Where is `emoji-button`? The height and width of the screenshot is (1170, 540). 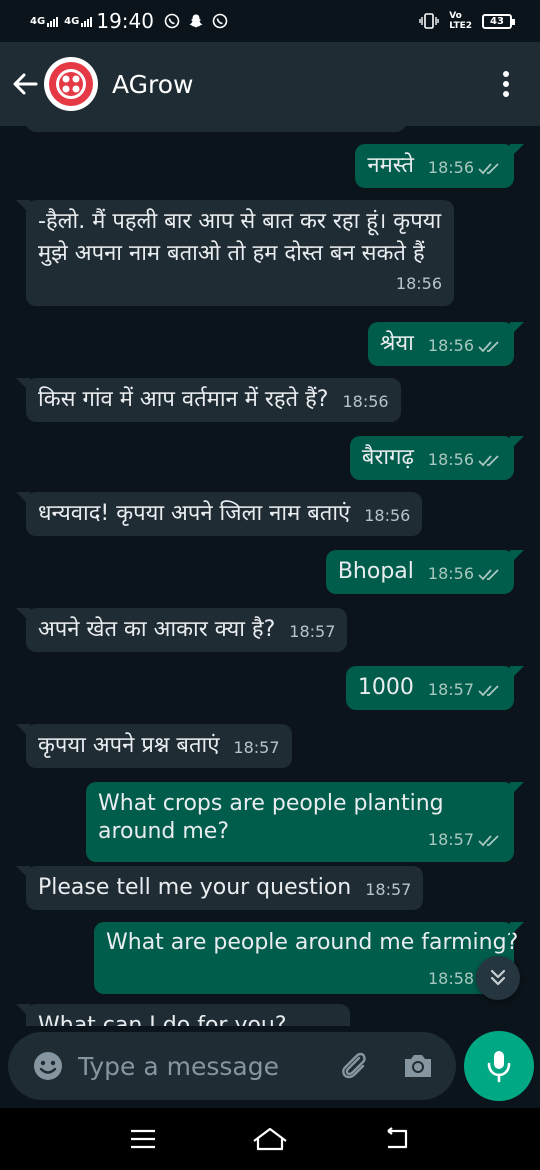
emoji-button is located at coordinates (48, 1066).